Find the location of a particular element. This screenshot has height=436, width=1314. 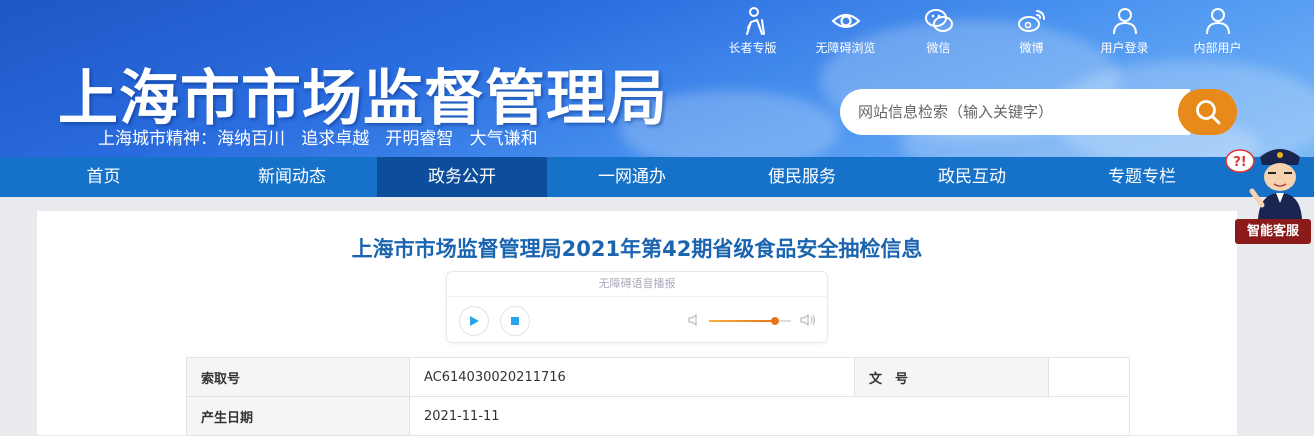

accessible-browse-label: 无障碍浏览 is located at coordinates (845, 48).